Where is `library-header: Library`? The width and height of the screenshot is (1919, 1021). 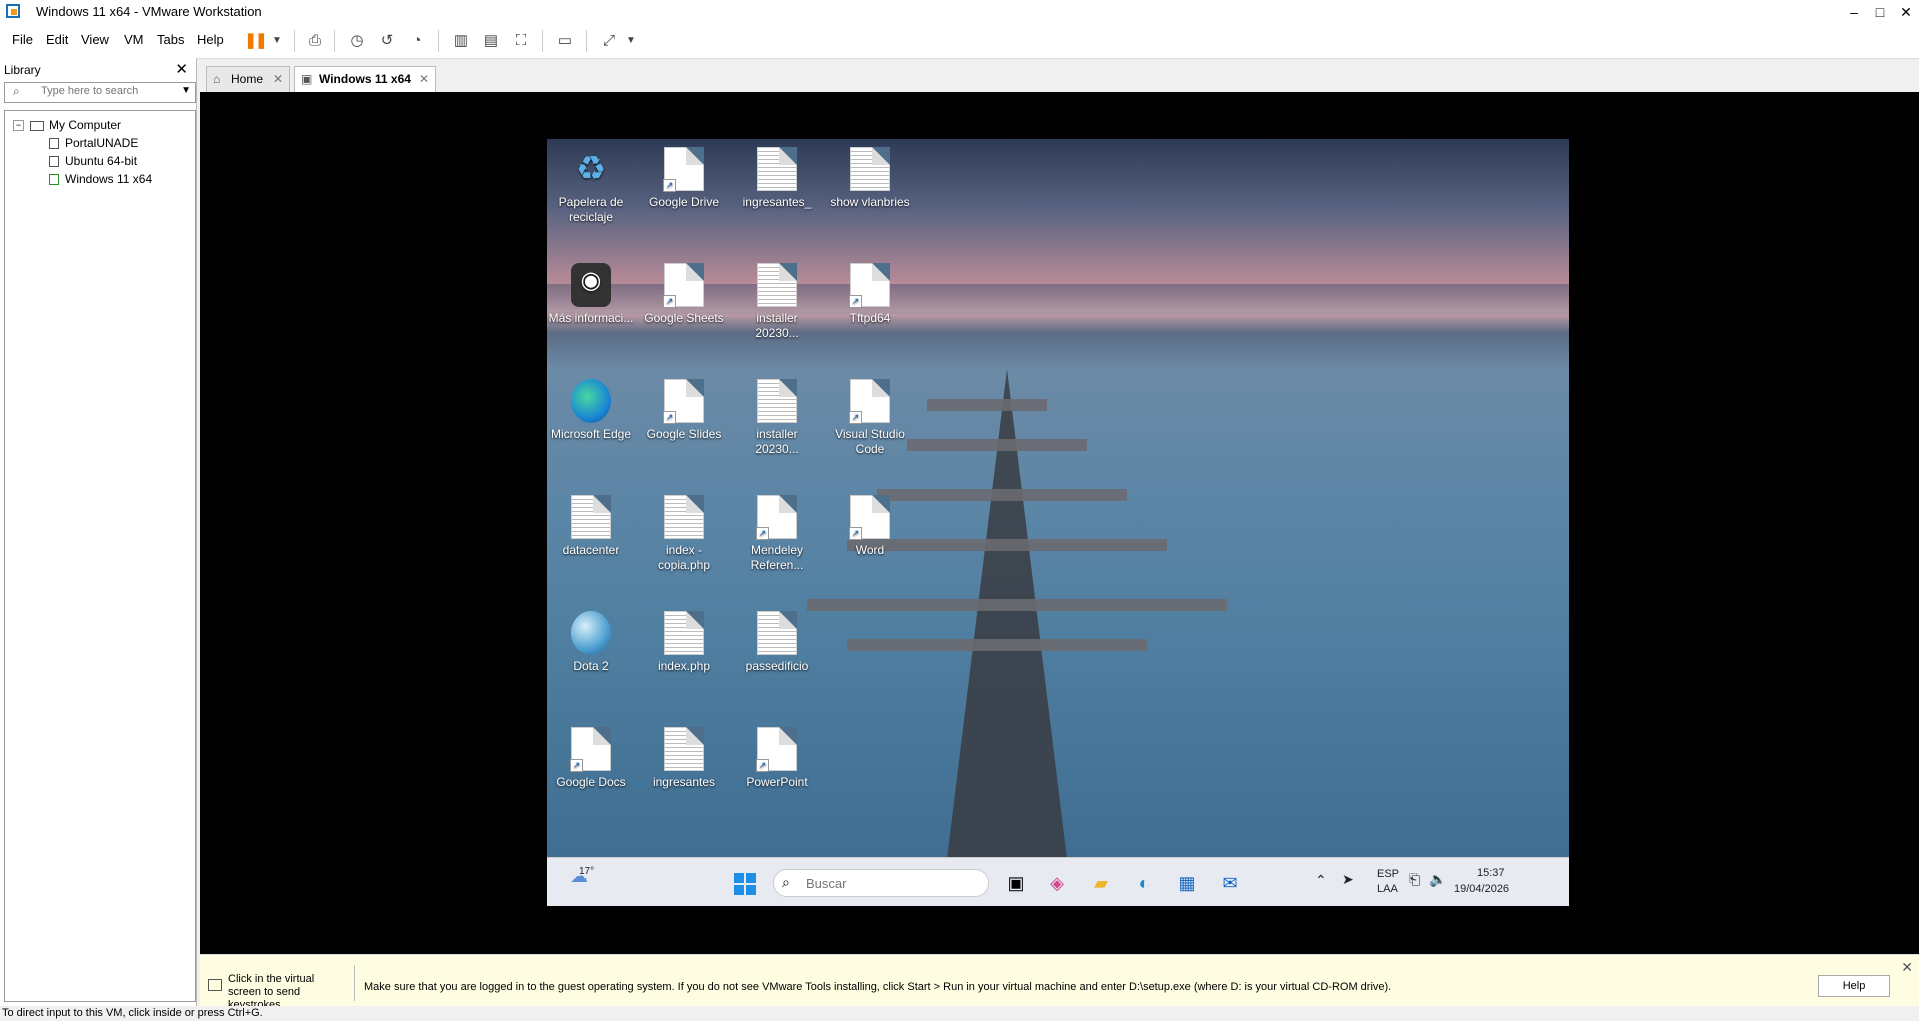
library-header: Library is located at coordinates (22, 70).